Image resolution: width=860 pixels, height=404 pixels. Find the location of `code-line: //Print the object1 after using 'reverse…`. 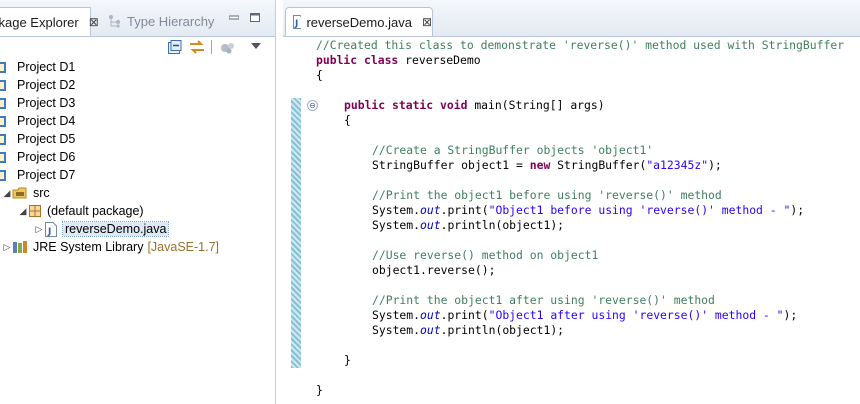

code-line: //Print the object1 after using 'reverse… is located at coordinates (543, 300).